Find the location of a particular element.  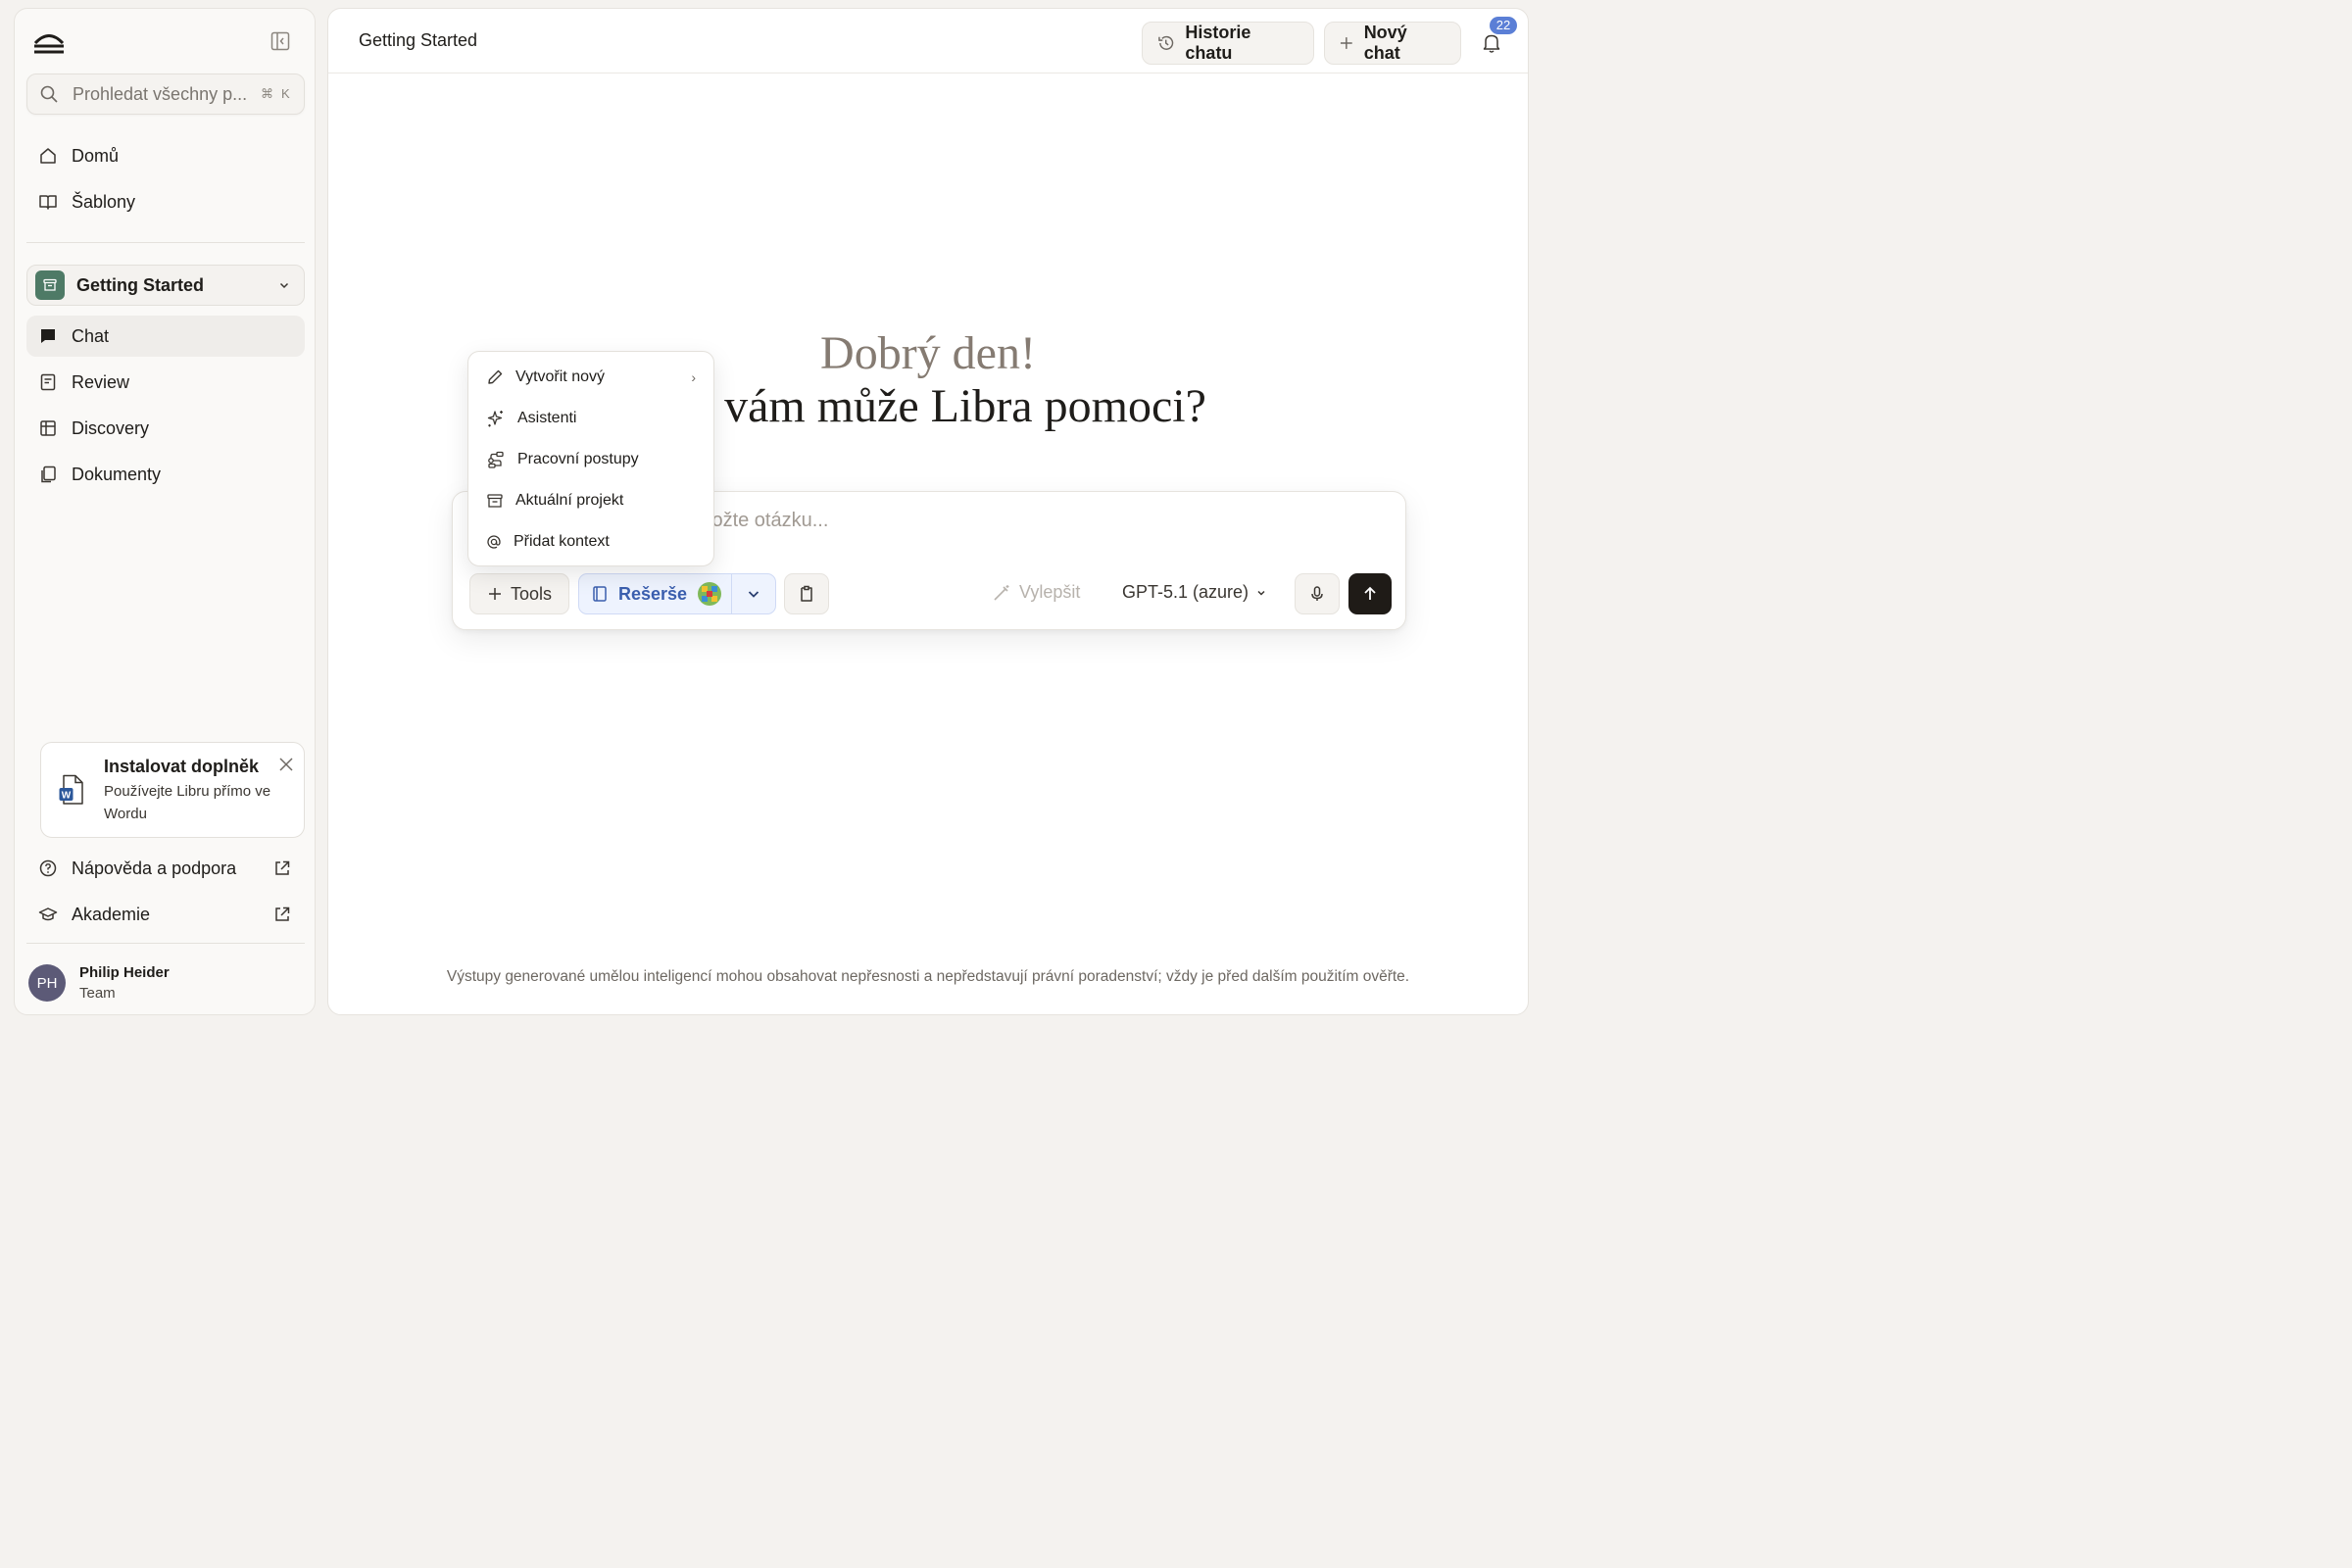

project-name: Getting Started is located at coordinates (140, 284).